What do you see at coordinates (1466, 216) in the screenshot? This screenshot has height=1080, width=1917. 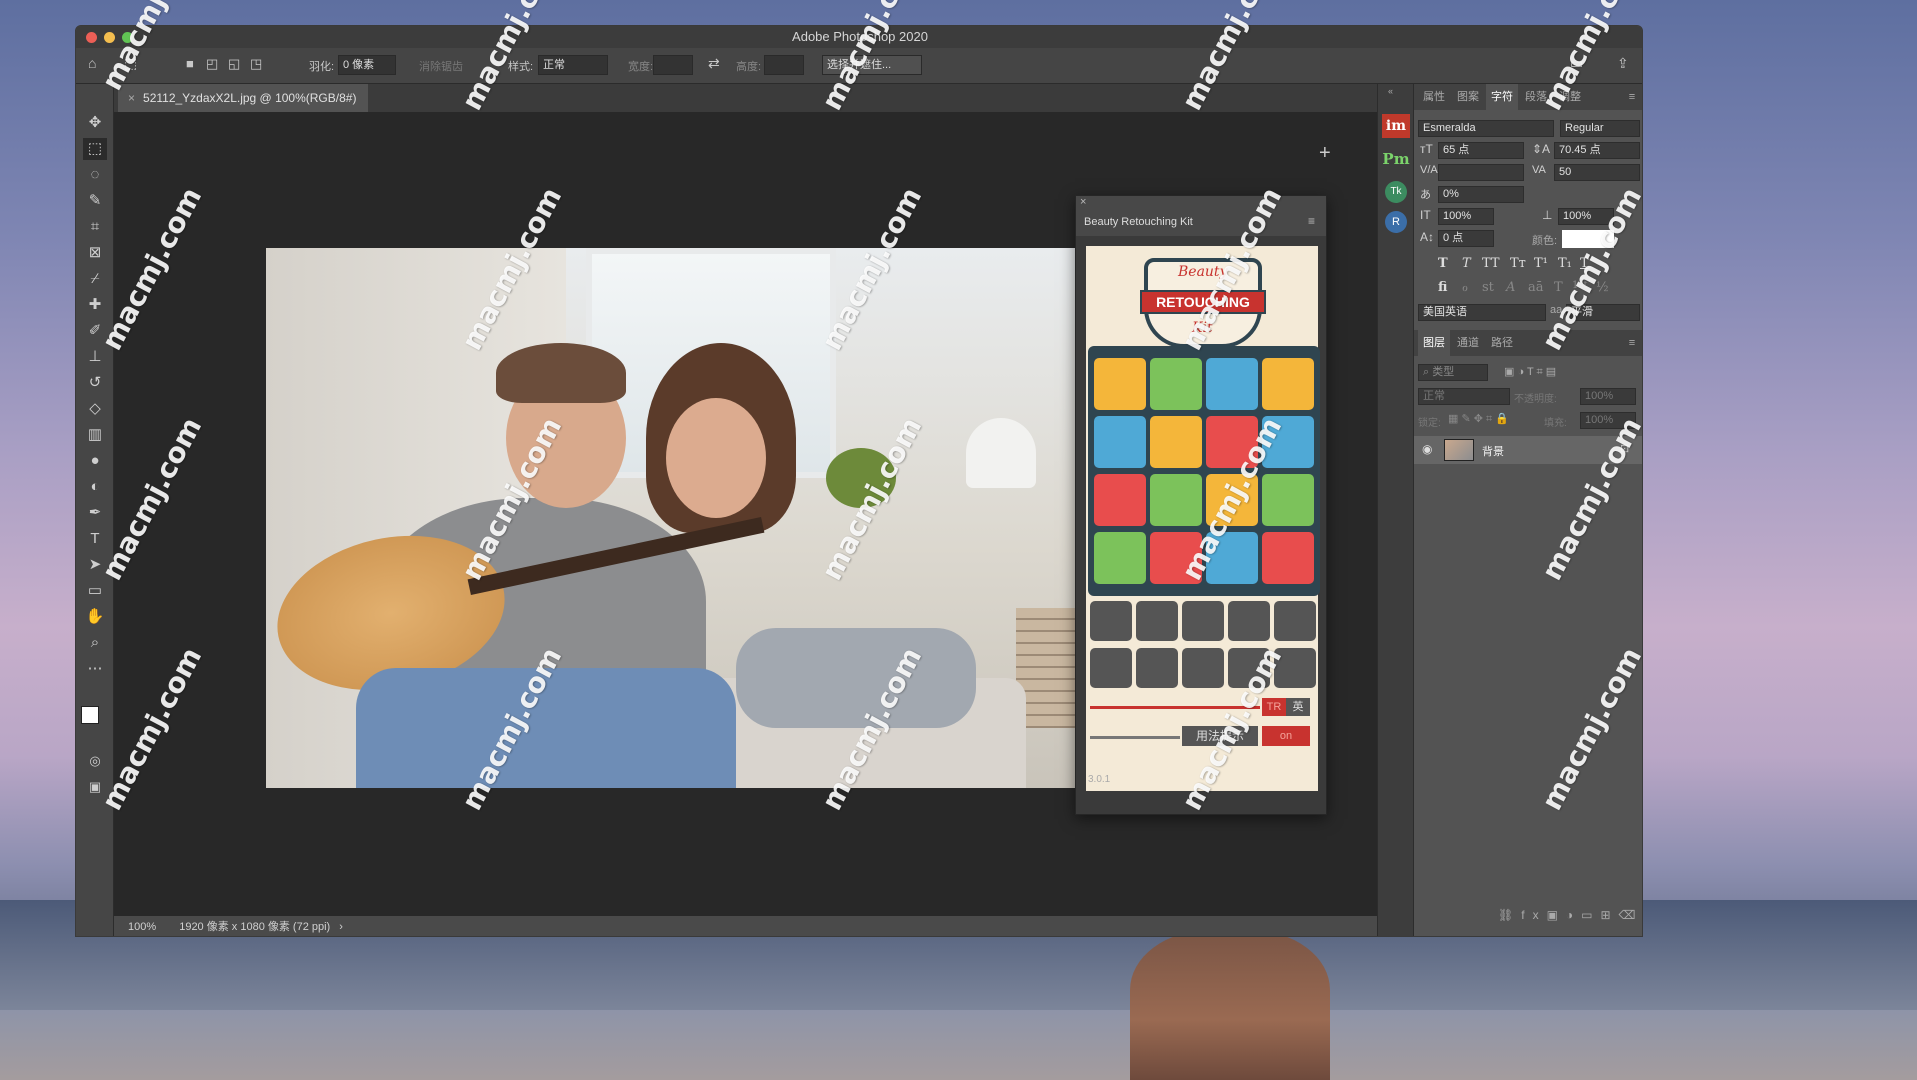 I see `vertical-scale-input: 100%` at bounding box center [1466, 216].